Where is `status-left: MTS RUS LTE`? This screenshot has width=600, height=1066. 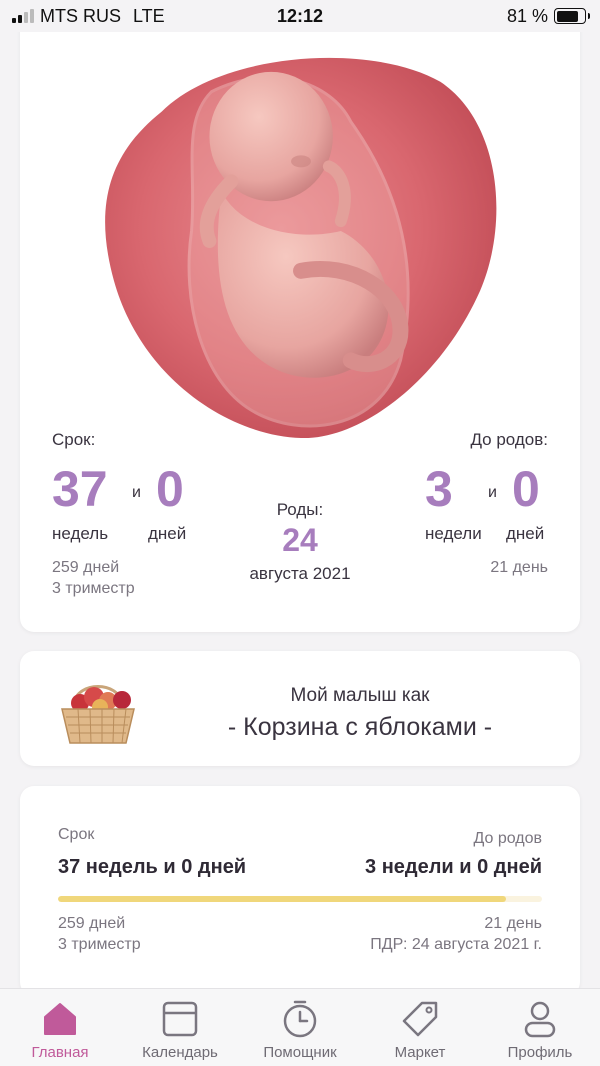 status-left: MTS RUS LTE is located at coordinates (88, 16).